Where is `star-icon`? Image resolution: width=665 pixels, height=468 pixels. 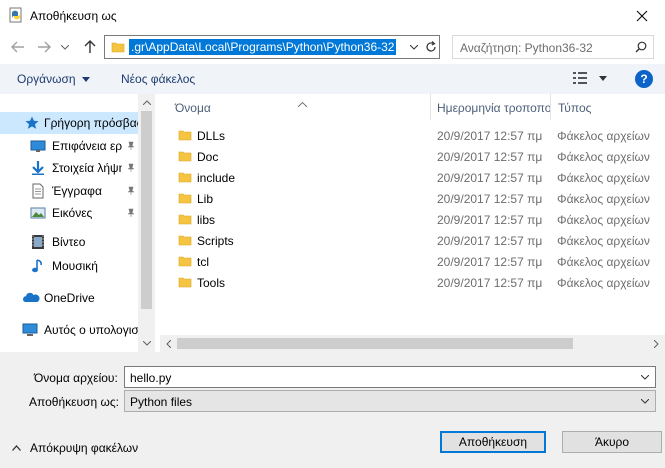
star-icon is located at coordinates (32, 123).